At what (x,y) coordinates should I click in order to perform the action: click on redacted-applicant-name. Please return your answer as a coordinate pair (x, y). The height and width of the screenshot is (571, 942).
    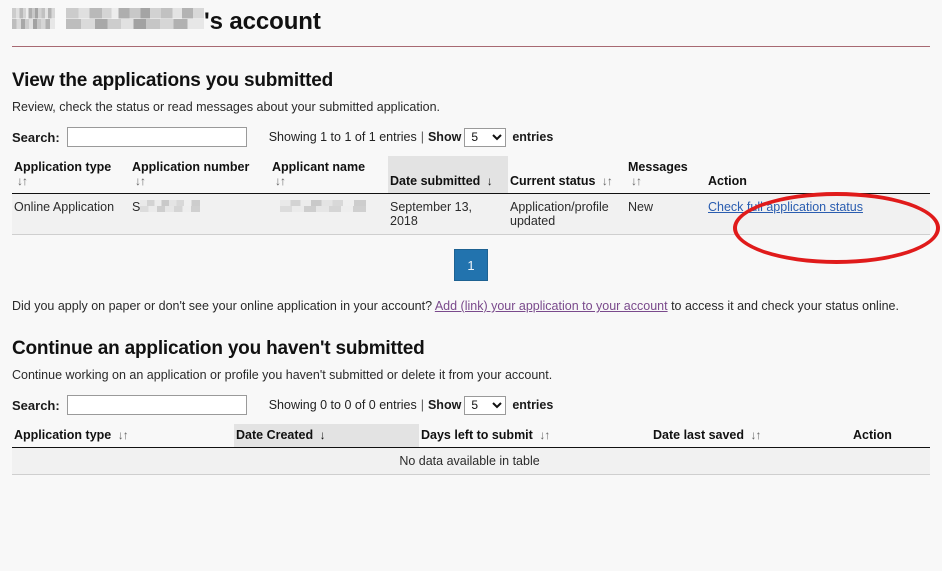
    Looking at the image, I should click on (323, 206).